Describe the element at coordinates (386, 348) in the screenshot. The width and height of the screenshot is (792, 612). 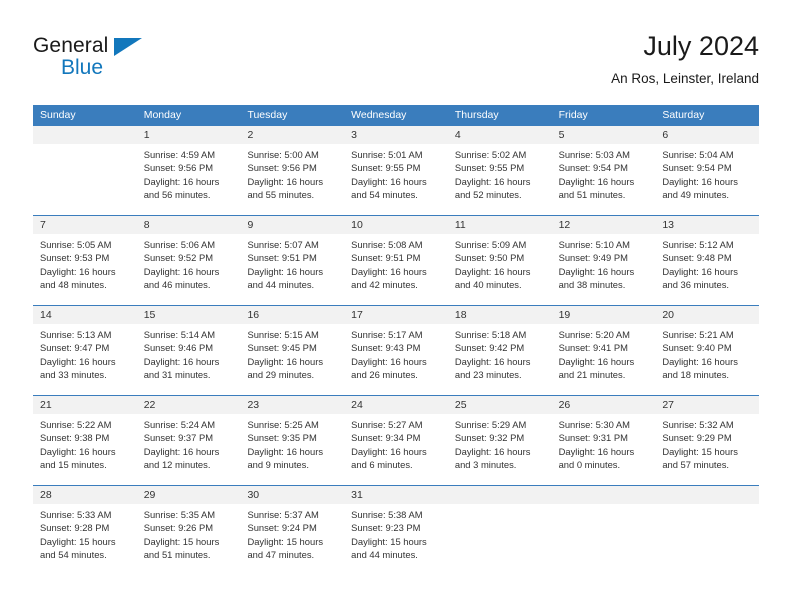
I see `day-info-line: Sunset: 9:43 PM` at that location.